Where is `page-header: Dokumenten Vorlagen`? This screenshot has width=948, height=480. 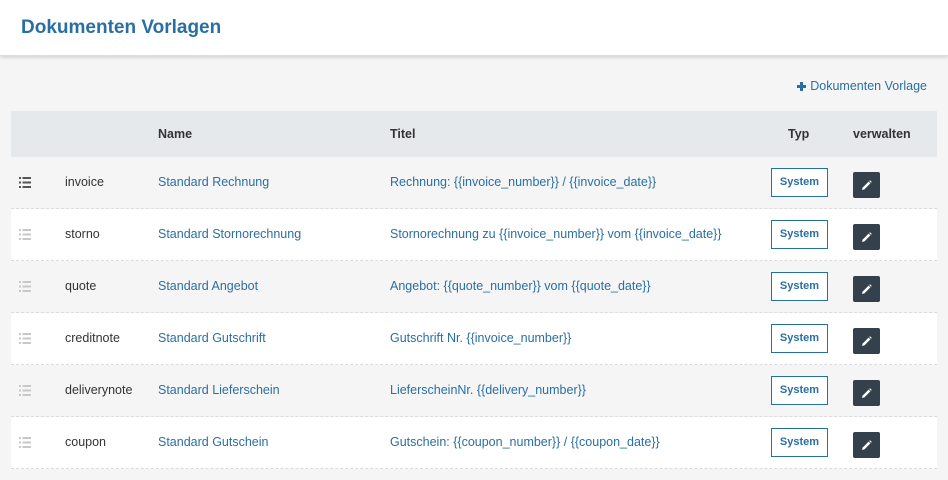
page-header: Dokumenten Vorlagen is located at coordinates (474, 28).